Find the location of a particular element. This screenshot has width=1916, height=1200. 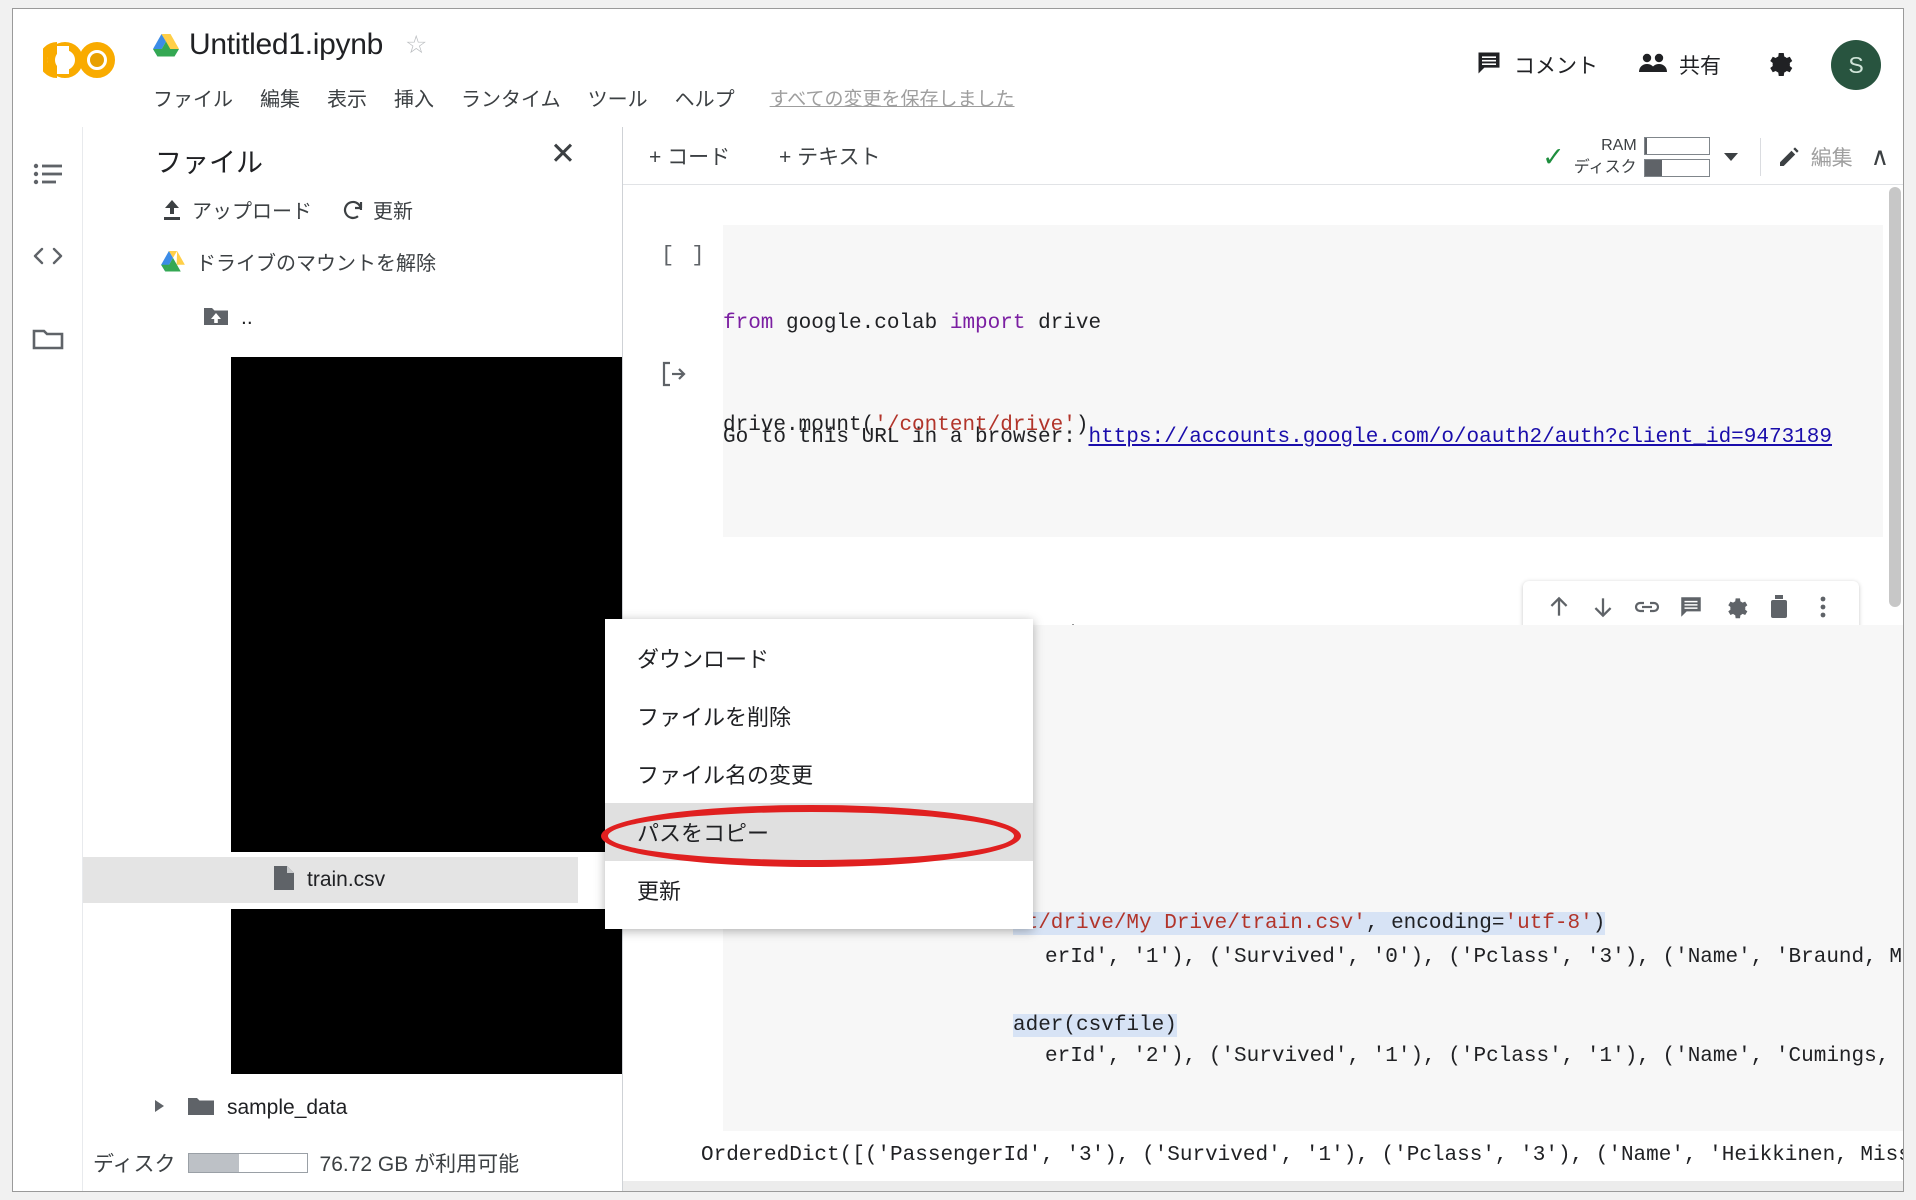

move-up-icon is located at coordinates (1559, 607).